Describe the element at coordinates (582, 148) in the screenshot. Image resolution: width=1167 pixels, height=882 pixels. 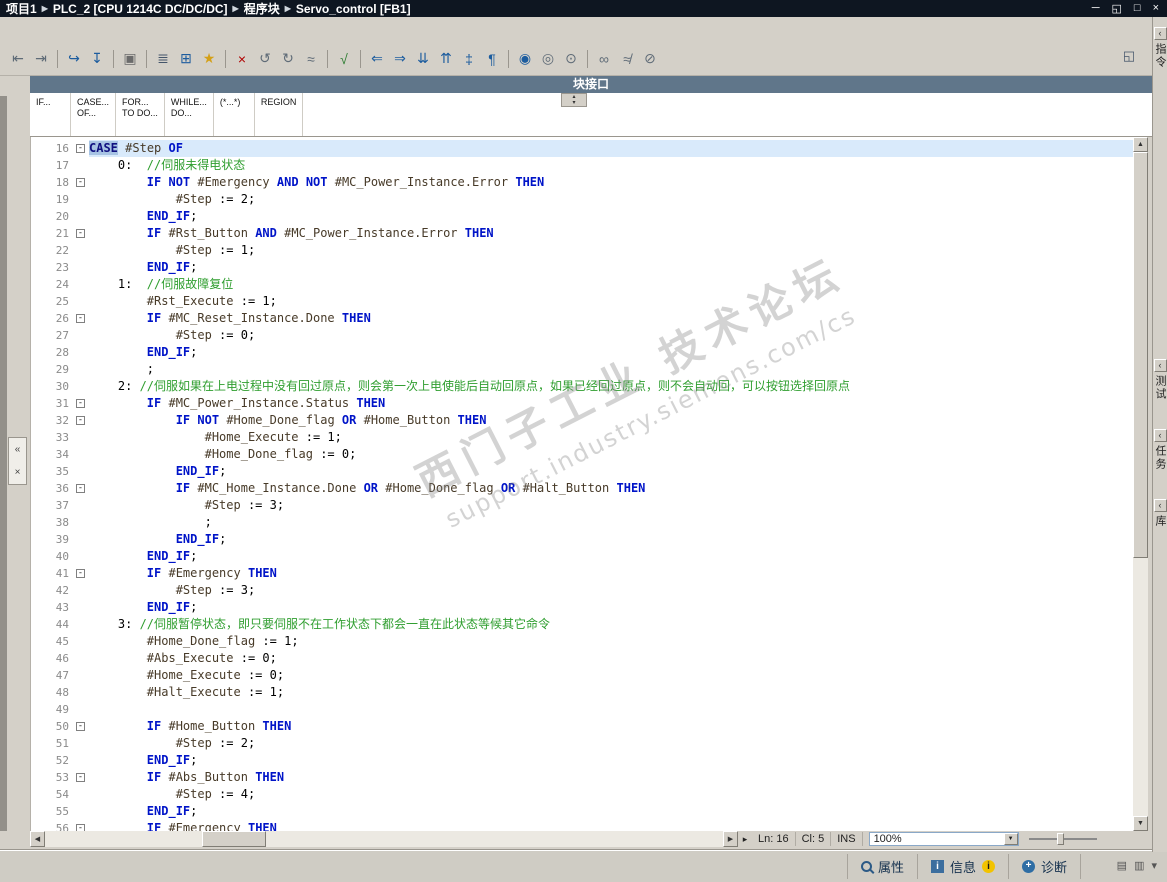
I see `code-line: 16- CASE #Step OF` at that location.